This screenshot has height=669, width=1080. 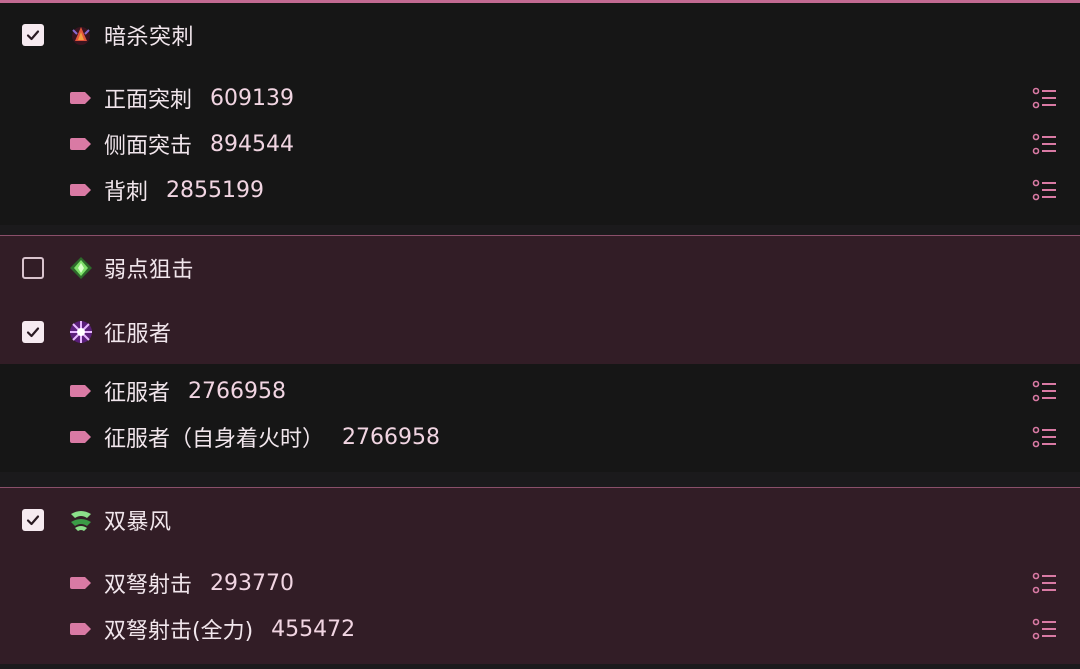 What do you see at coordinates (137, 393) in the screenshot?
I see `skill-name: 征服者` at bounding box center [137, 393].